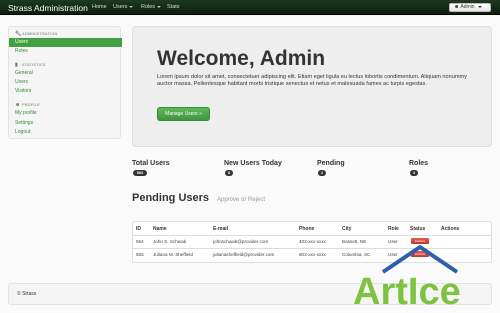 The image size is (500, 313). I want to click on col-email: E-mail, so click(221, 229).